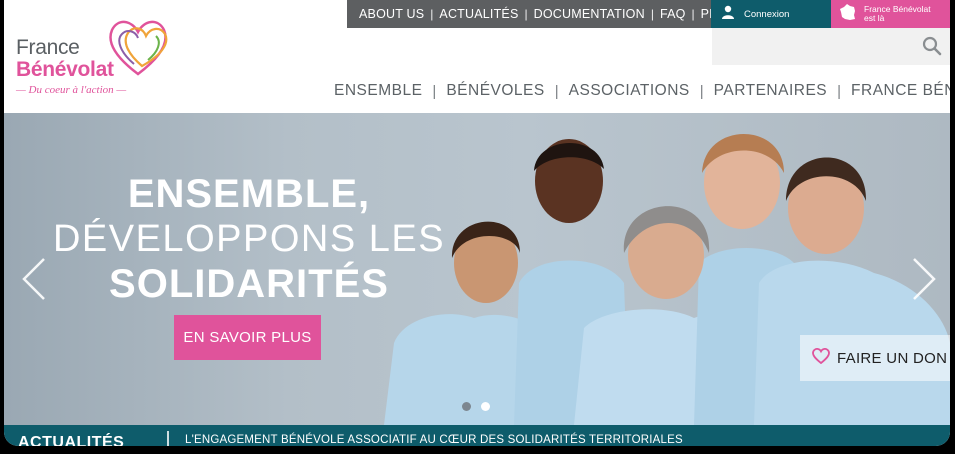 The height and width of the screenshot is (454, 955). What do you see at coordinates (822, 46) in the screenshot?
I see `search-input` at bounding box center [822, 46].